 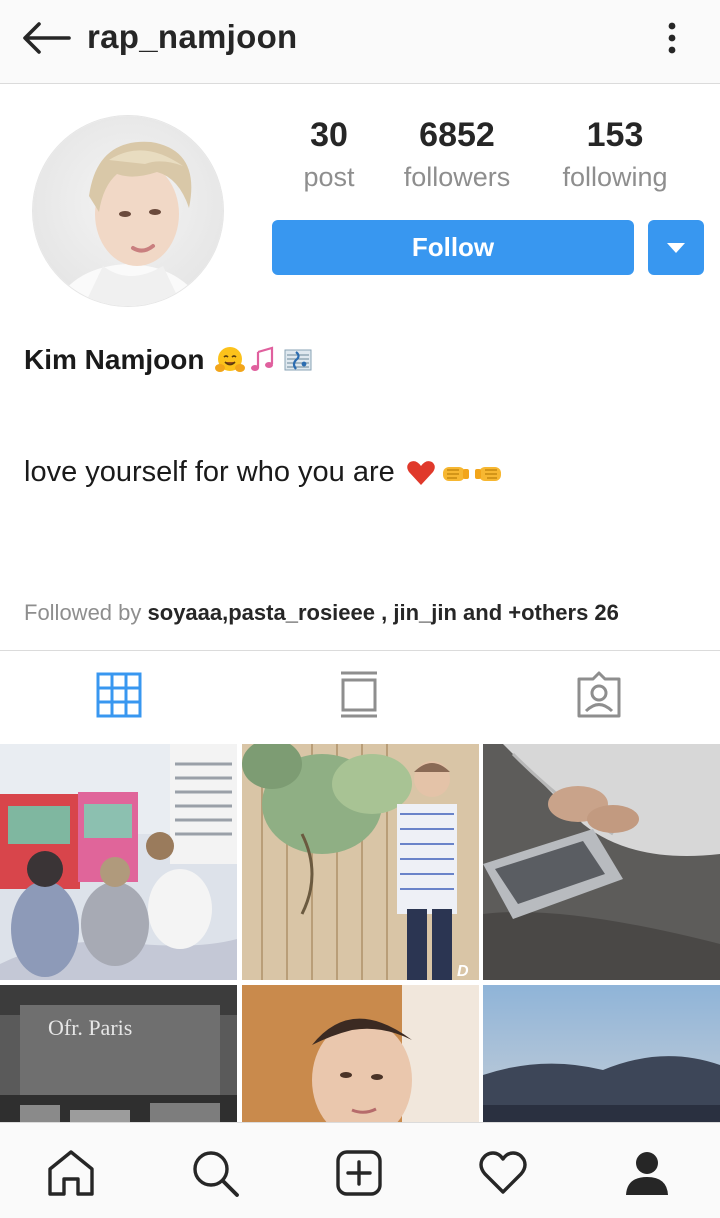 What do you see at coordinates (615, 135) in the screenshot?
I see `following-count: 153` at bounding box center [615, 135].